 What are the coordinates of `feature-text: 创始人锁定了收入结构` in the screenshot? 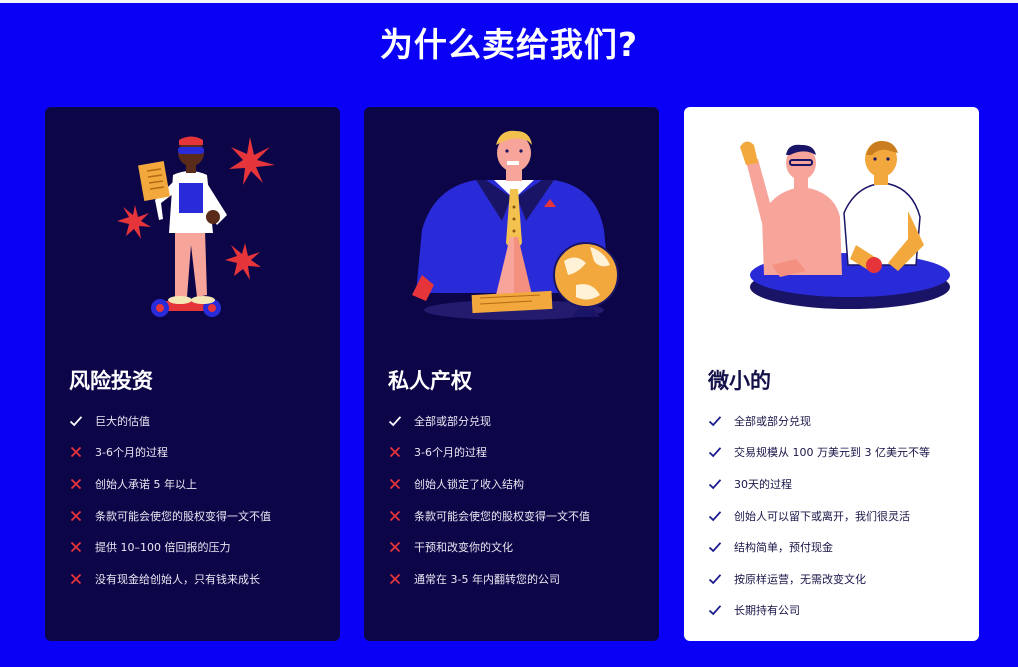 It's located at (469, 484).